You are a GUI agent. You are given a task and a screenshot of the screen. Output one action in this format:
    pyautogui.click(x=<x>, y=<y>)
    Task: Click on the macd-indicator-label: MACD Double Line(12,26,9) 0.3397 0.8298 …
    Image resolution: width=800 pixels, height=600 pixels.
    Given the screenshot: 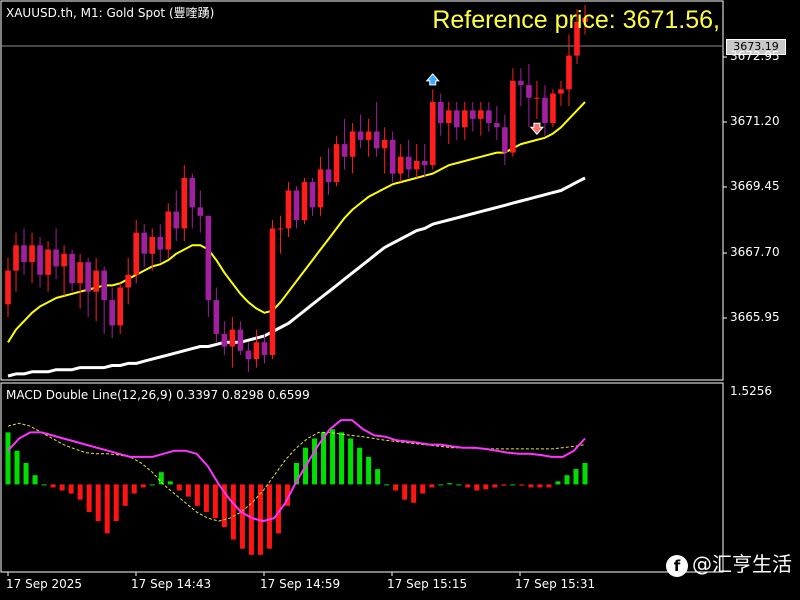 What is the action you would take?
    pyautogui.click(x=158, y=395)
    